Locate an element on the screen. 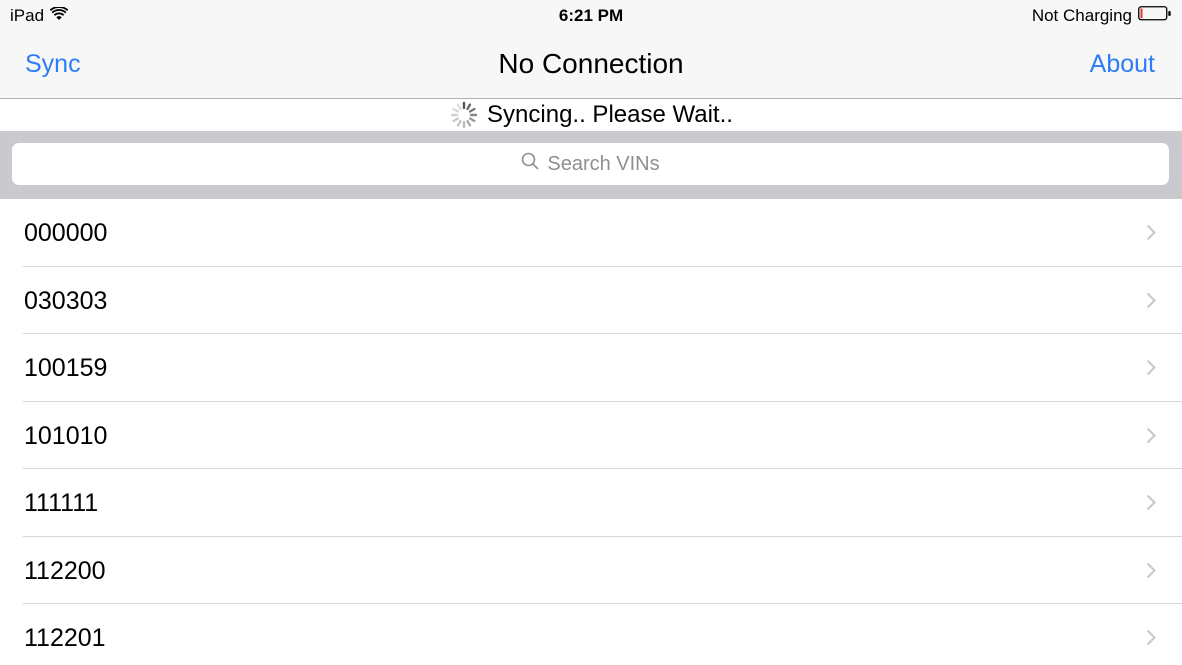 This screenshot has width=1182, height=665. status-time: 6:21 PM is located at coordinates (591, 15).